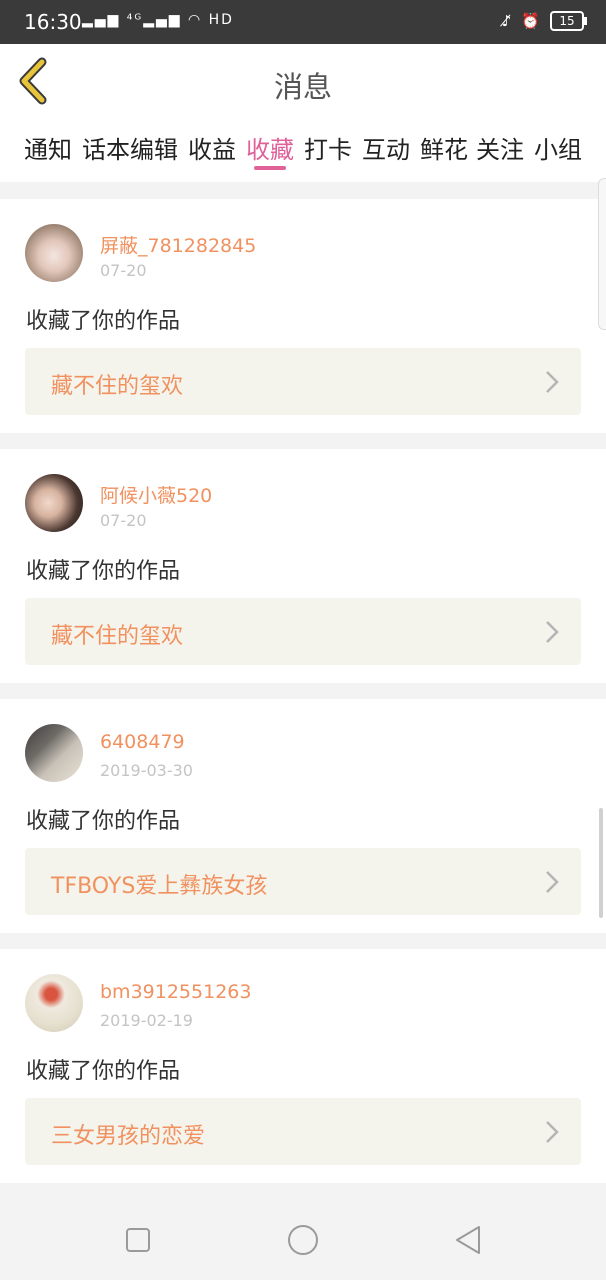  What do you see at coordinates (544, 21) in the screenshot?
I see `status-right-icons: ♪̸ ⏰ 15` at bounding box center [544, 21].